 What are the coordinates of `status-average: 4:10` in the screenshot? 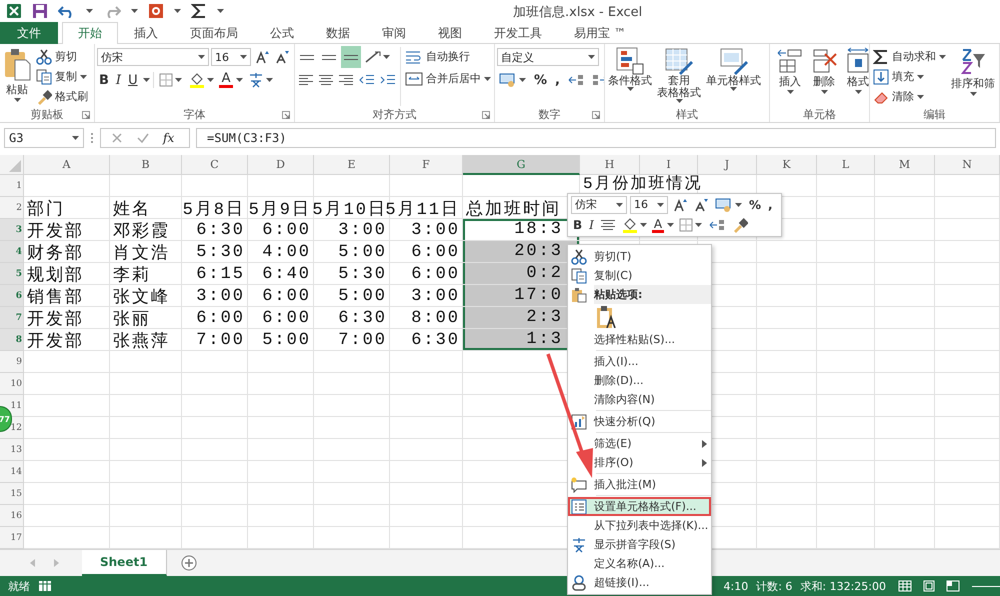 It's located at (735, 586).